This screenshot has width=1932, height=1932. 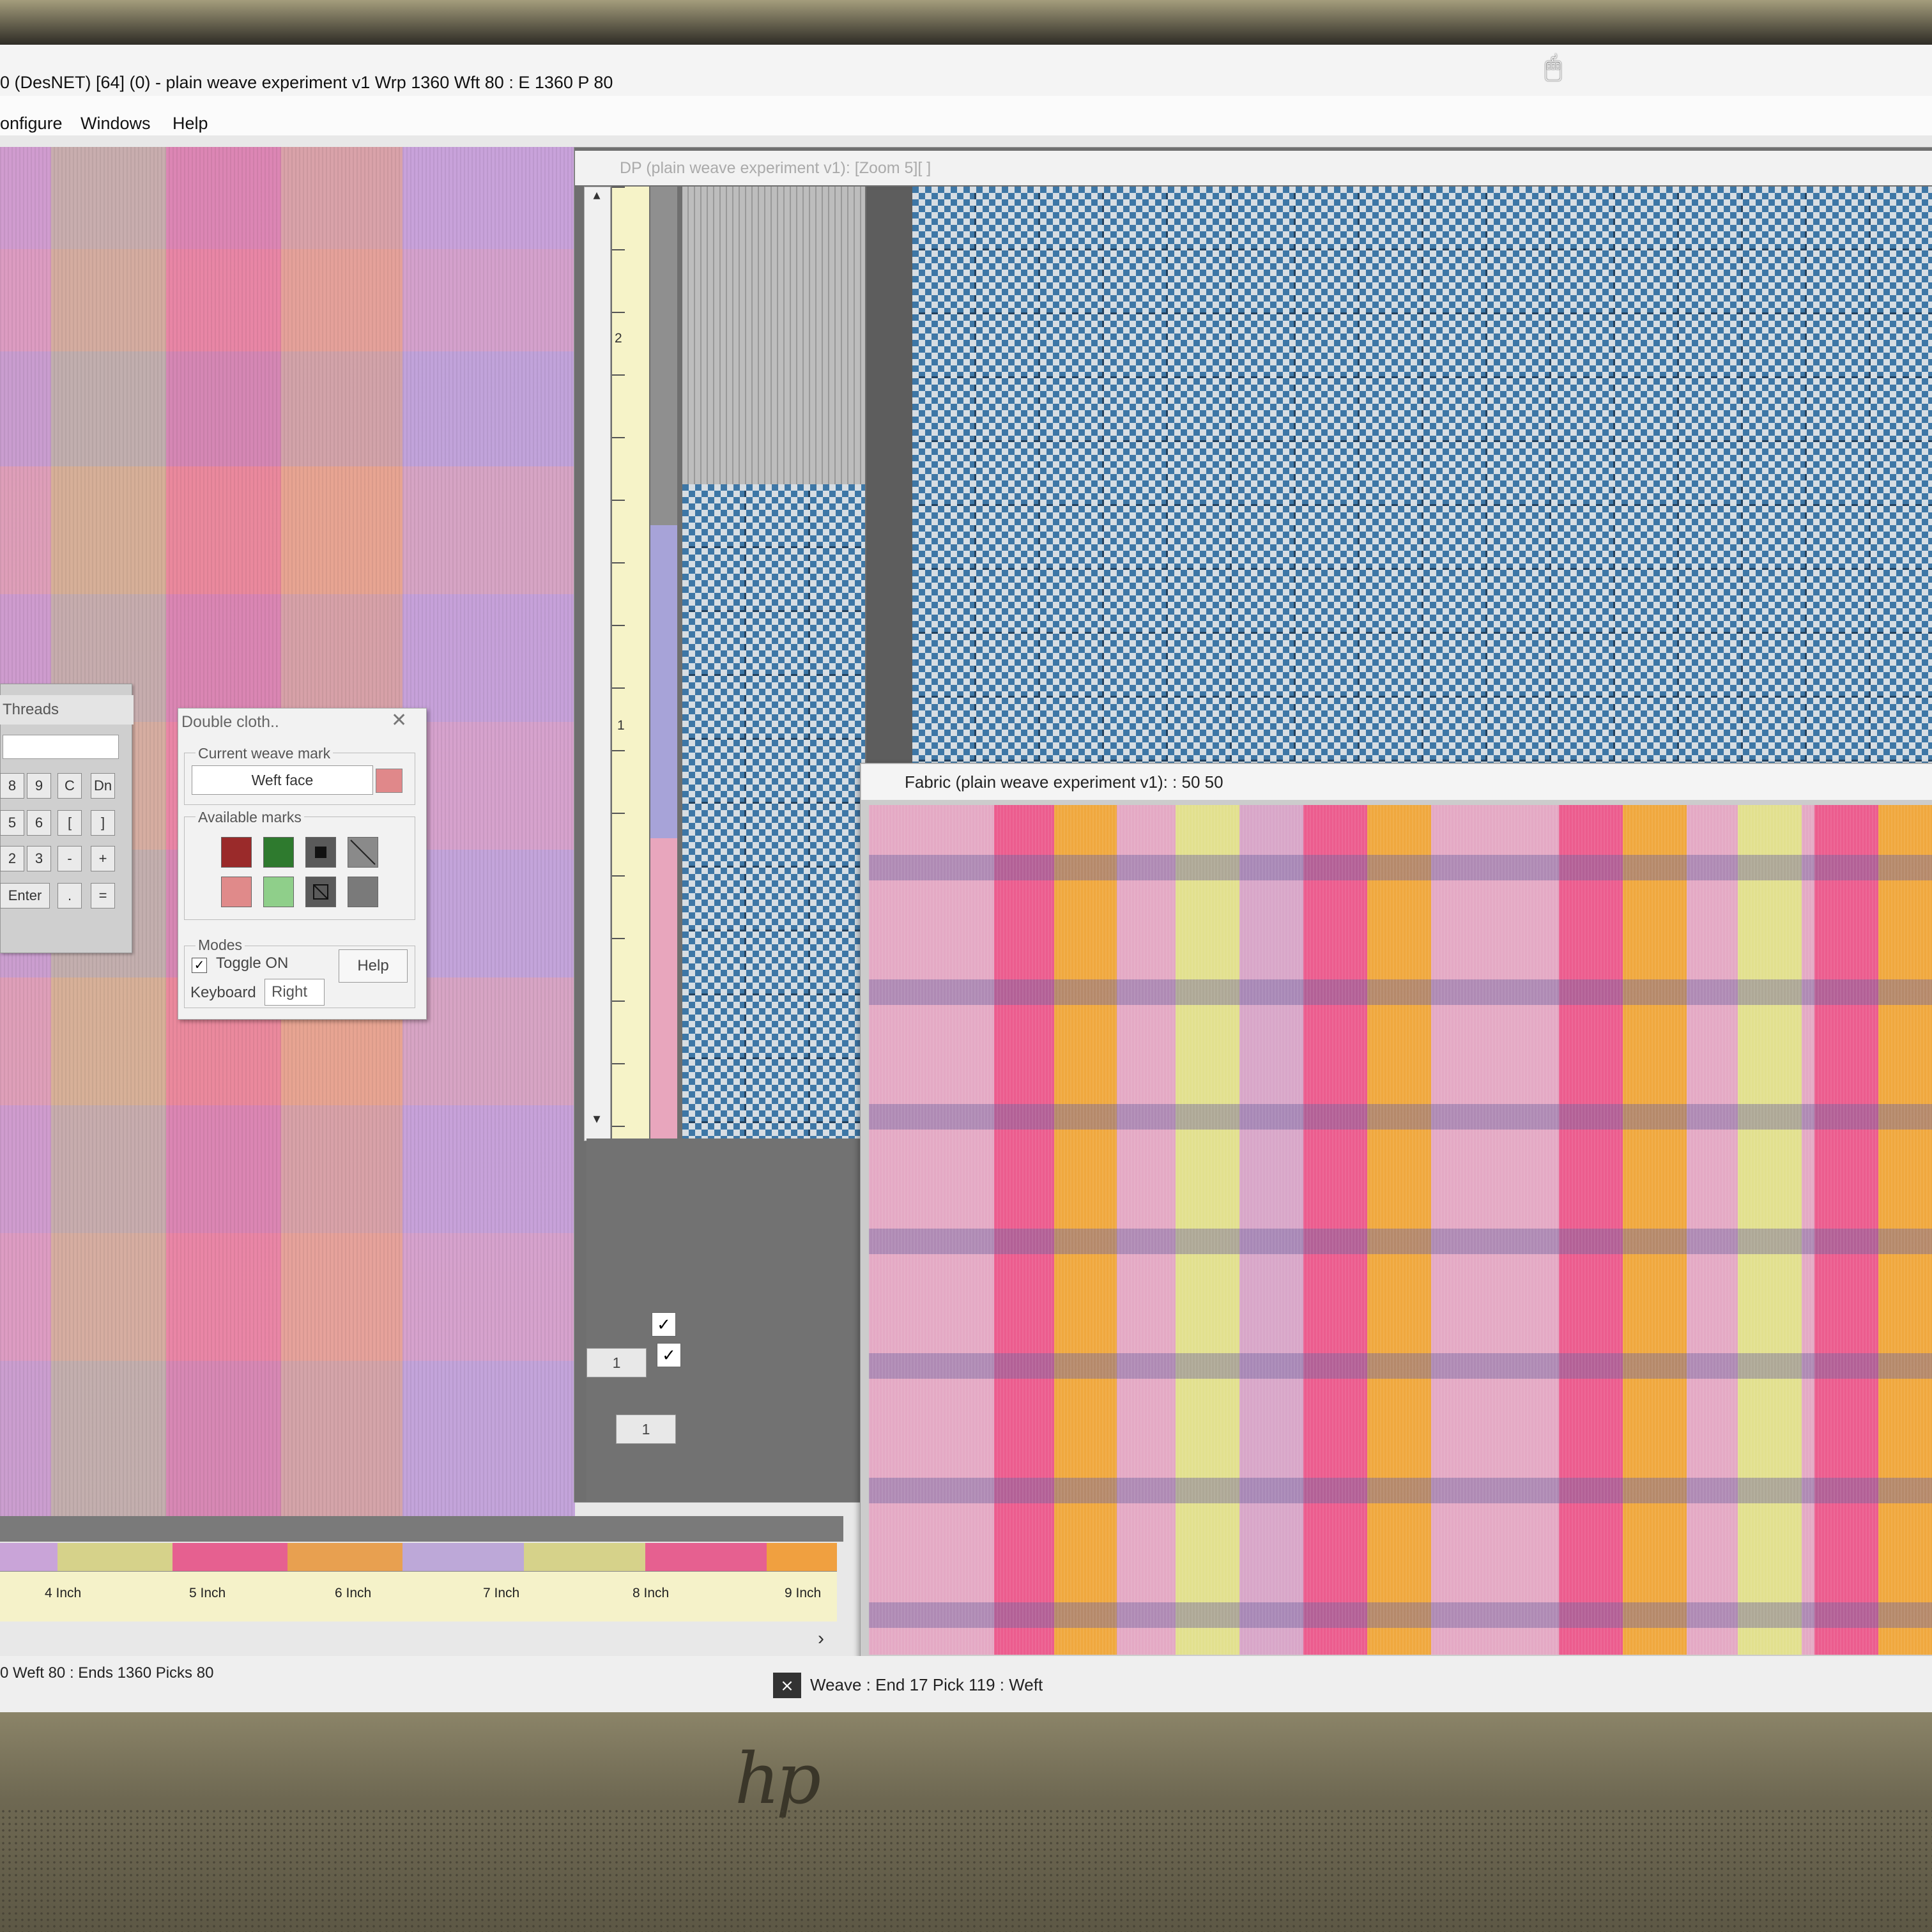 What do you see at coordinates (39, 786) in the screenshot?
I see `key-9: 9` at bounding box center [39, 786].